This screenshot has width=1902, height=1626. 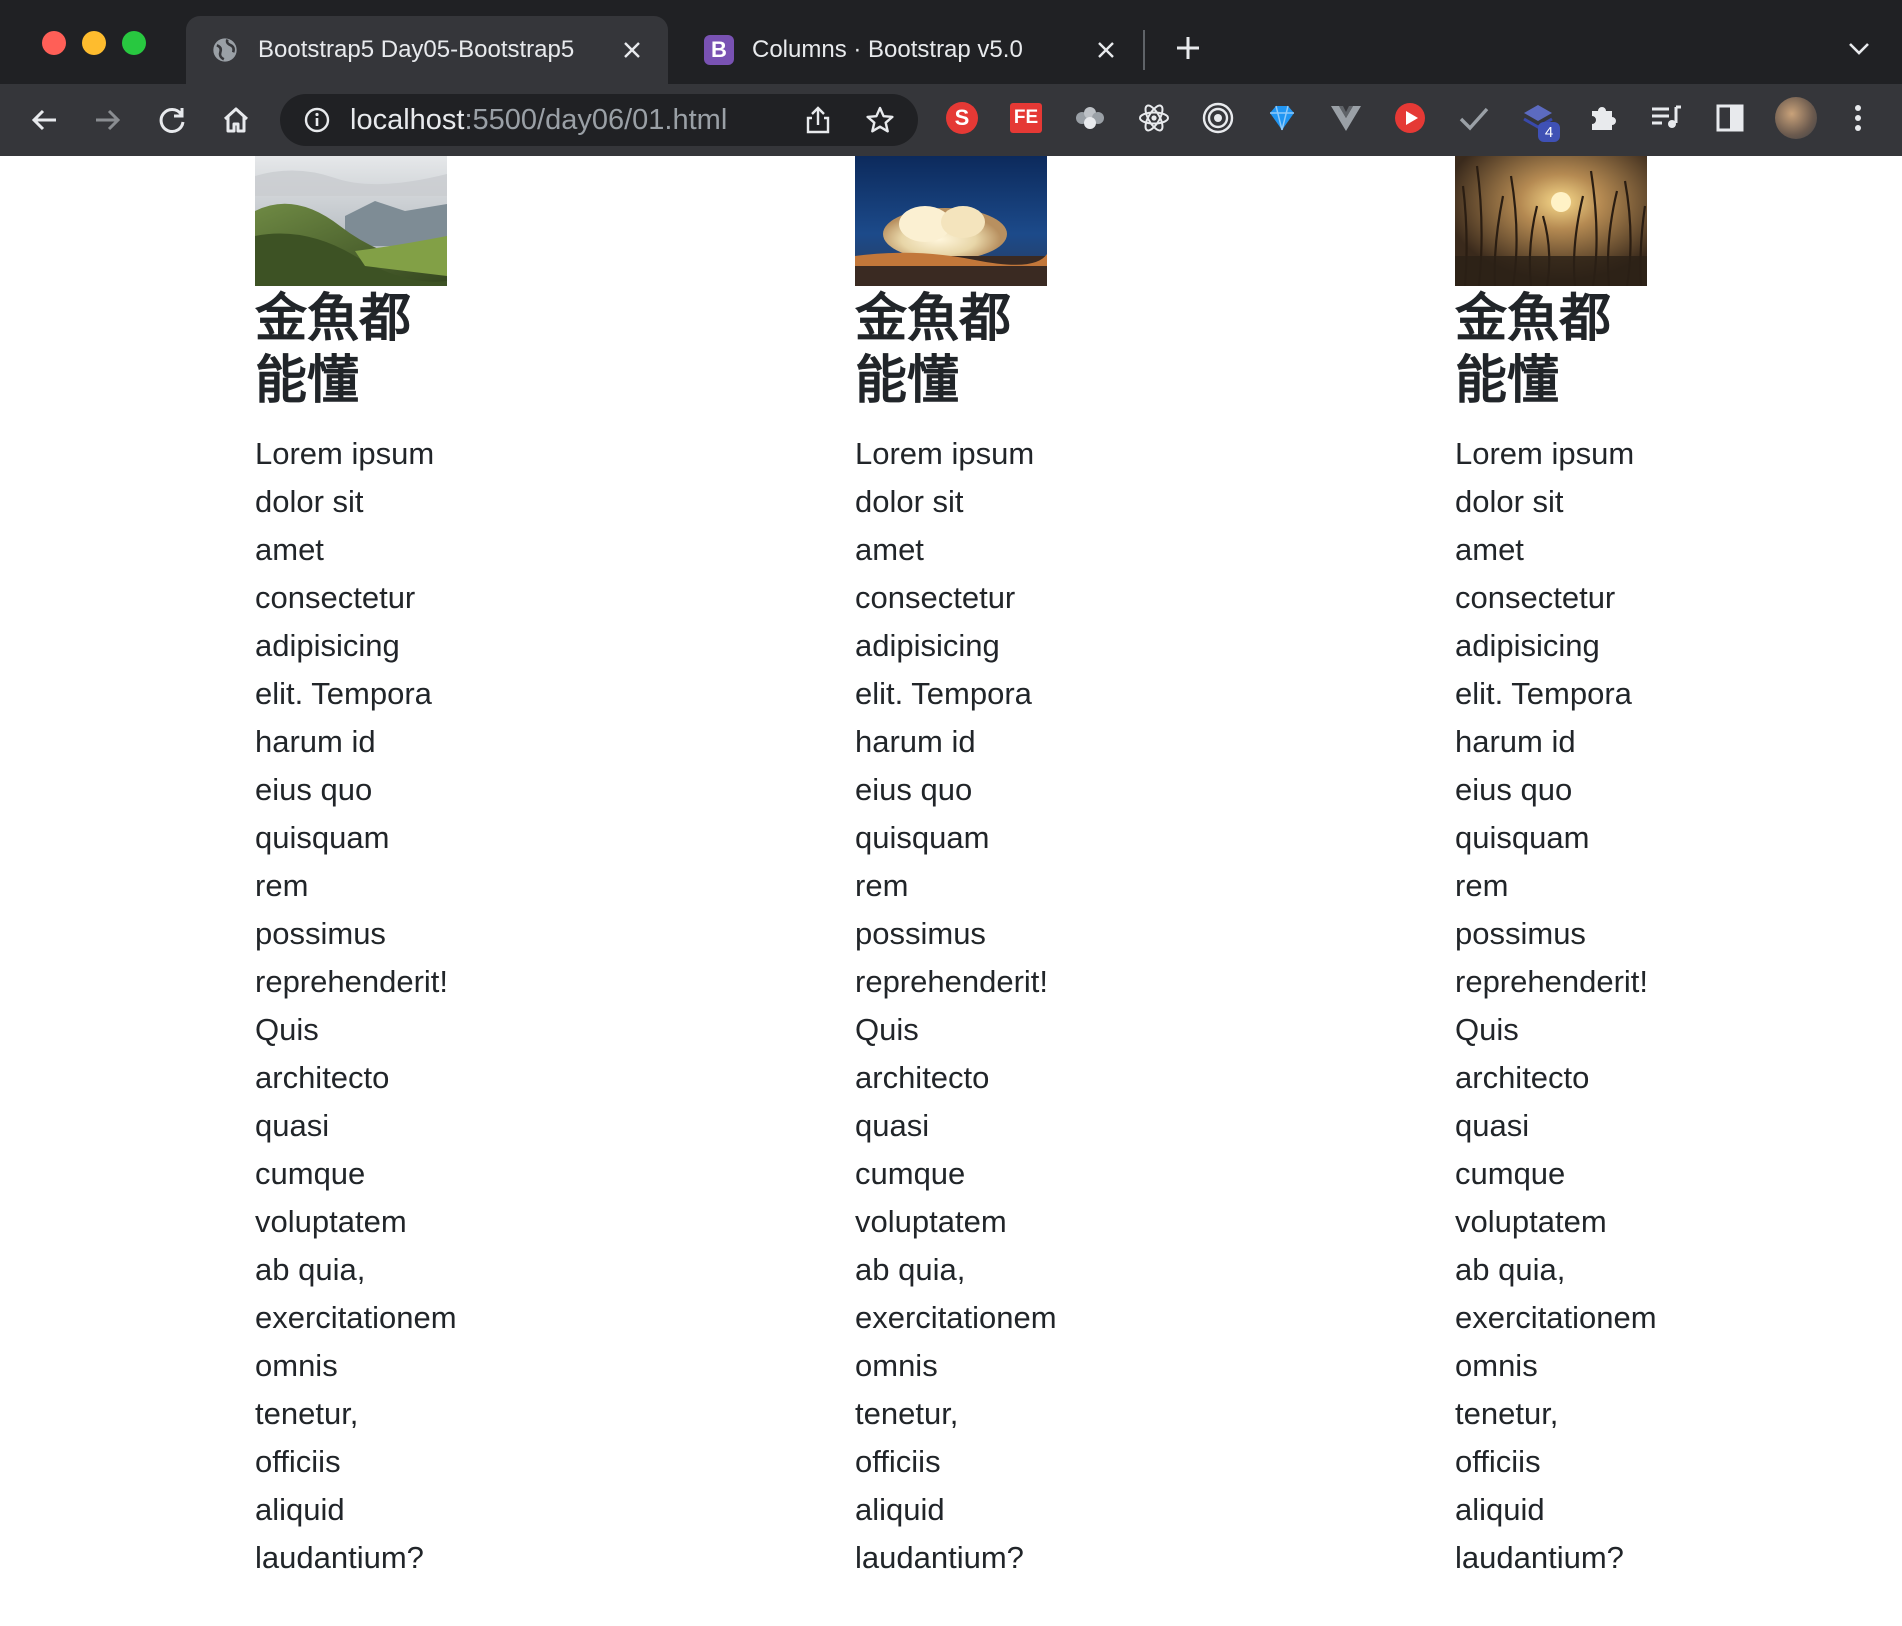 I want to click on extension-count-badge: 4, so click(x=1549, y=132).